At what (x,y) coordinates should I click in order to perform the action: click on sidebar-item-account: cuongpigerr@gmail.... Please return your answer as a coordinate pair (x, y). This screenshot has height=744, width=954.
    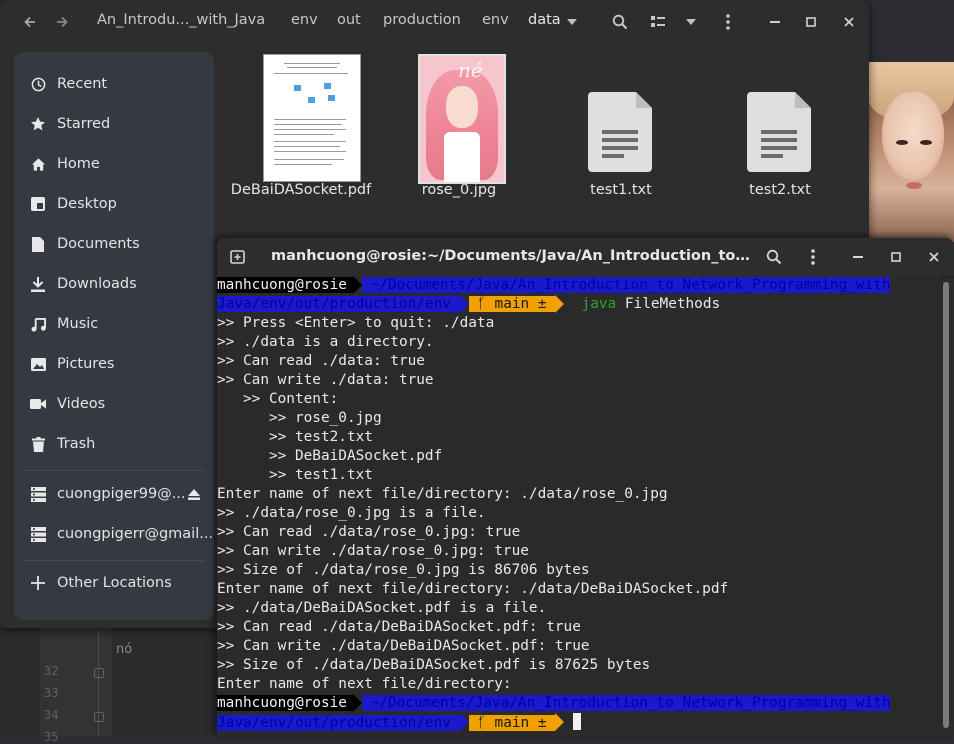
    Looking at the image, I should click on (114, 534).